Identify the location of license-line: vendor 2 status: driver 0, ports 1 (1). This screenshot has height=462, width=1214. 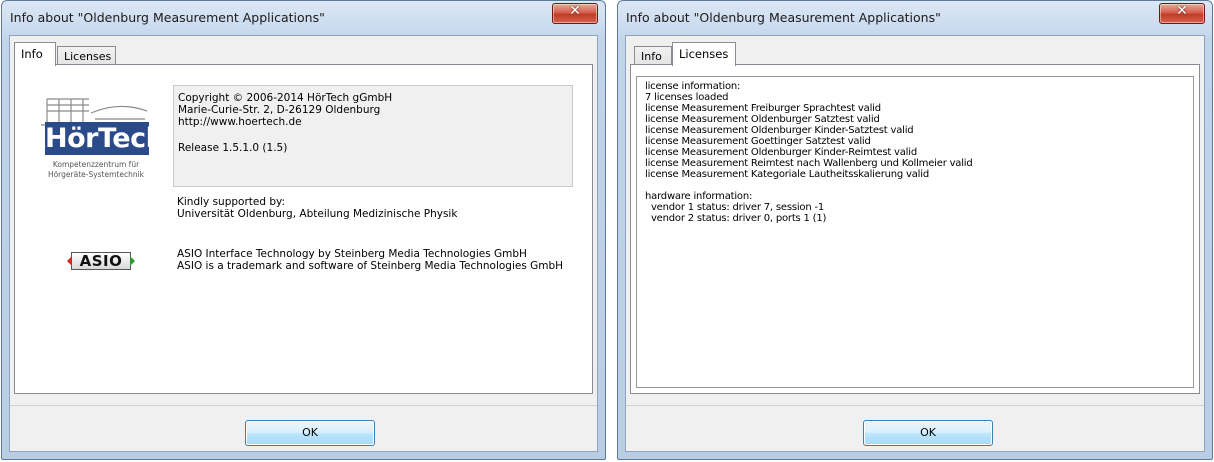
(736, 218).